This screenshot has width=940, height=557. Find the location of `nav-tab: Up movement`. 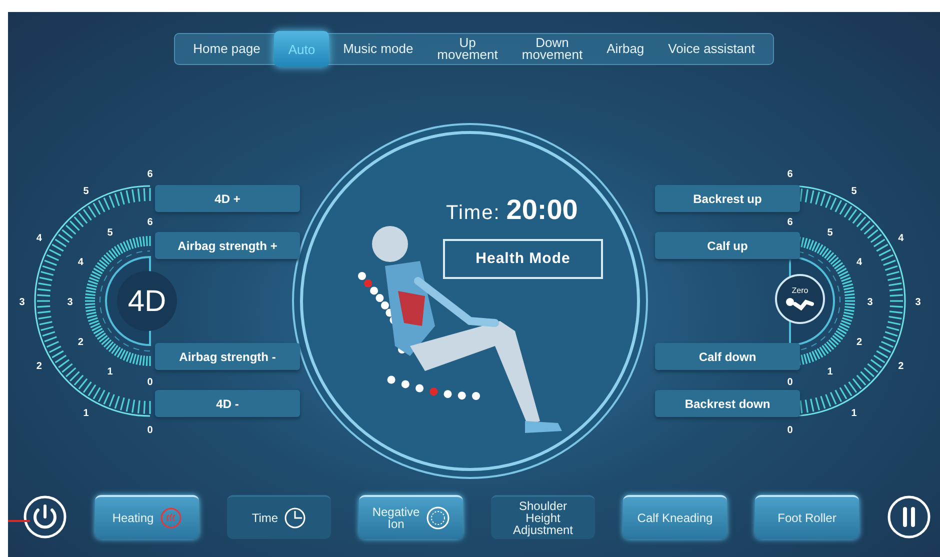

nav-tab: Up movement is located at coordinates (467, 49).